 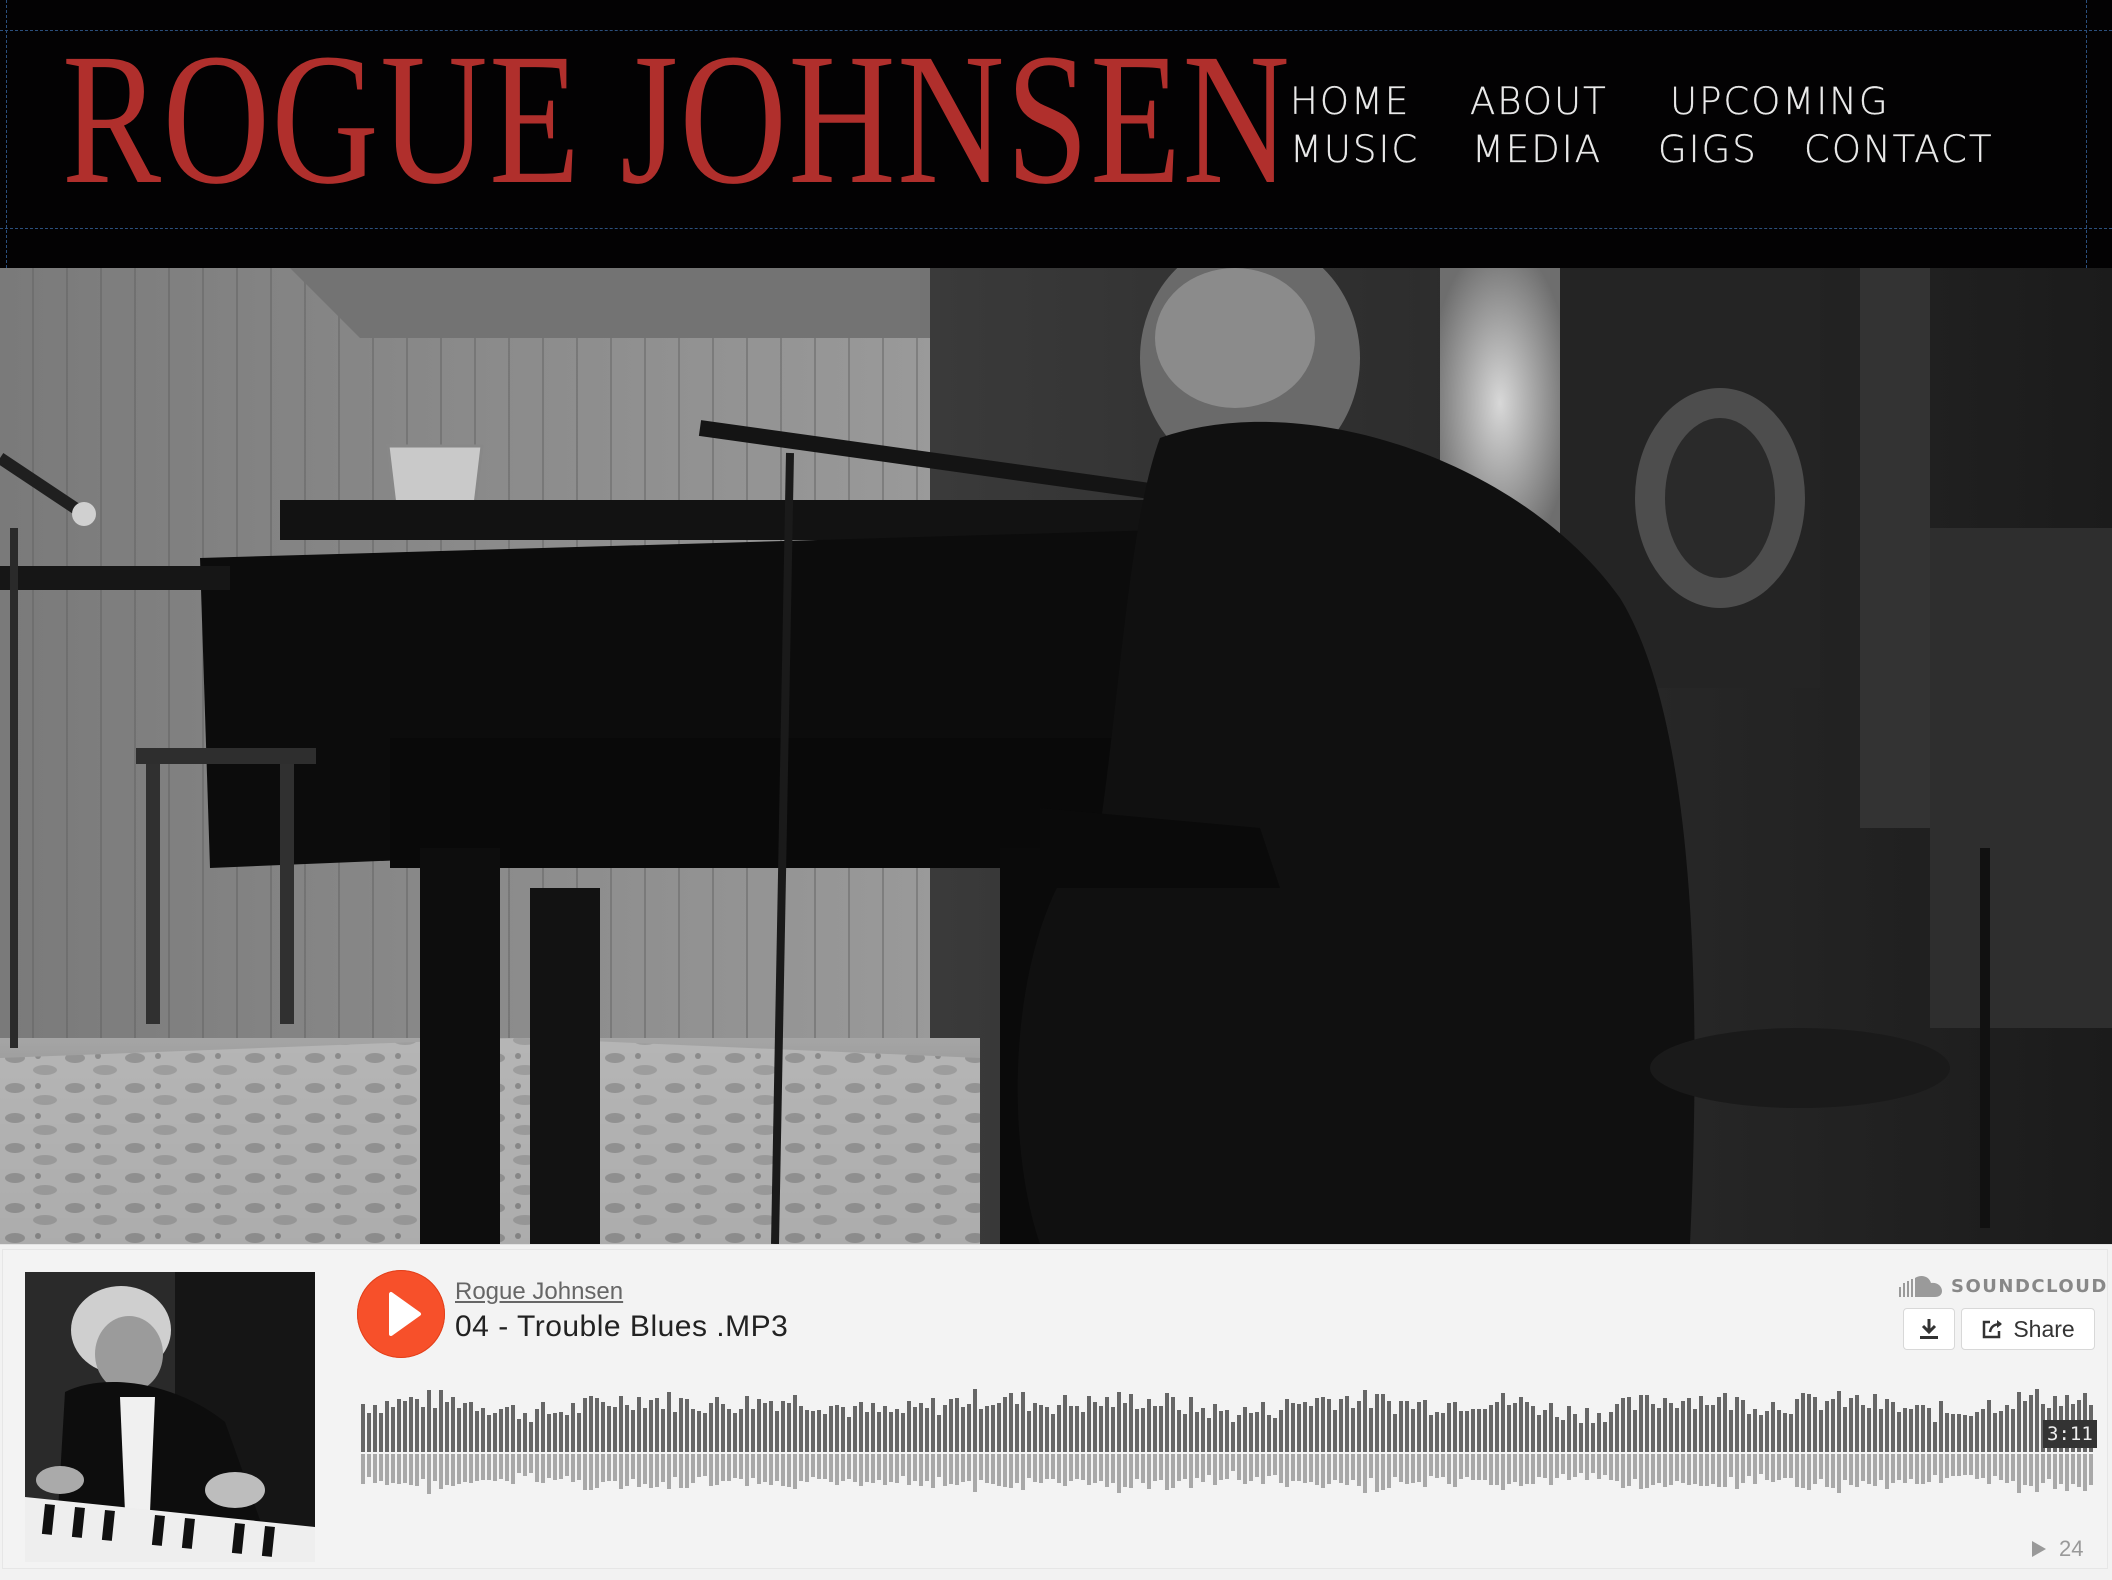 What do you see at coordinates (2028, 1329) in the screenshot?
I see `share-button: Share` at bounding box center [2028, 1329].